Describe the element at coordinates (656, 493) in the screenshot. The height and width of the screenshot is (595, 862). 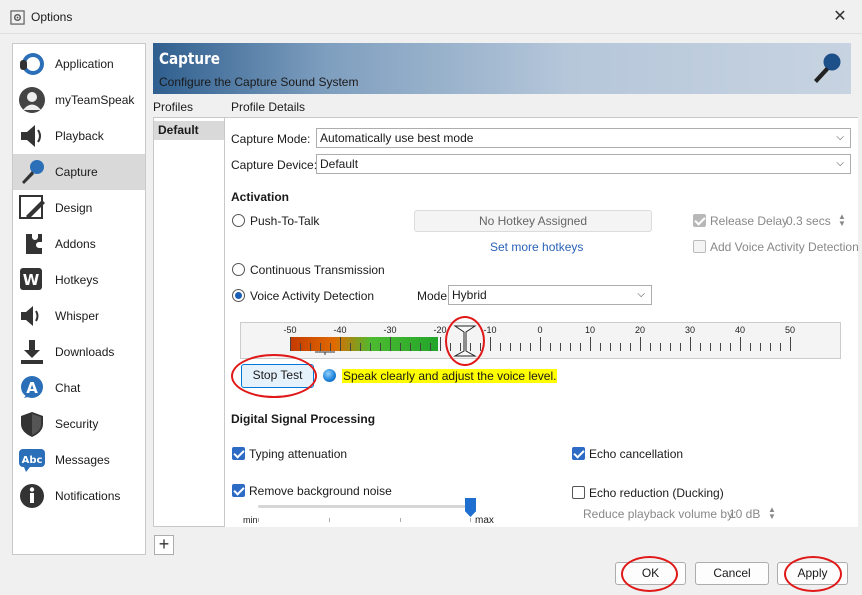
I see `echo-reduction-label: Echo reduction (Ducking)` at that location.